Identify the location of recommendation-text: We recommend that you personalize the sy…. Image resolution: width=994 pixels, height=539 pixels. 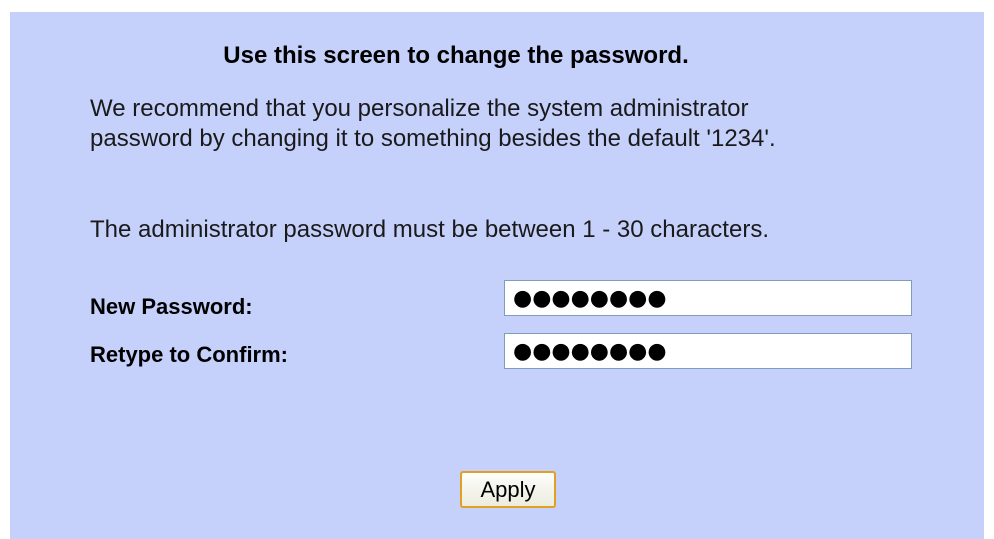
(433, 124).